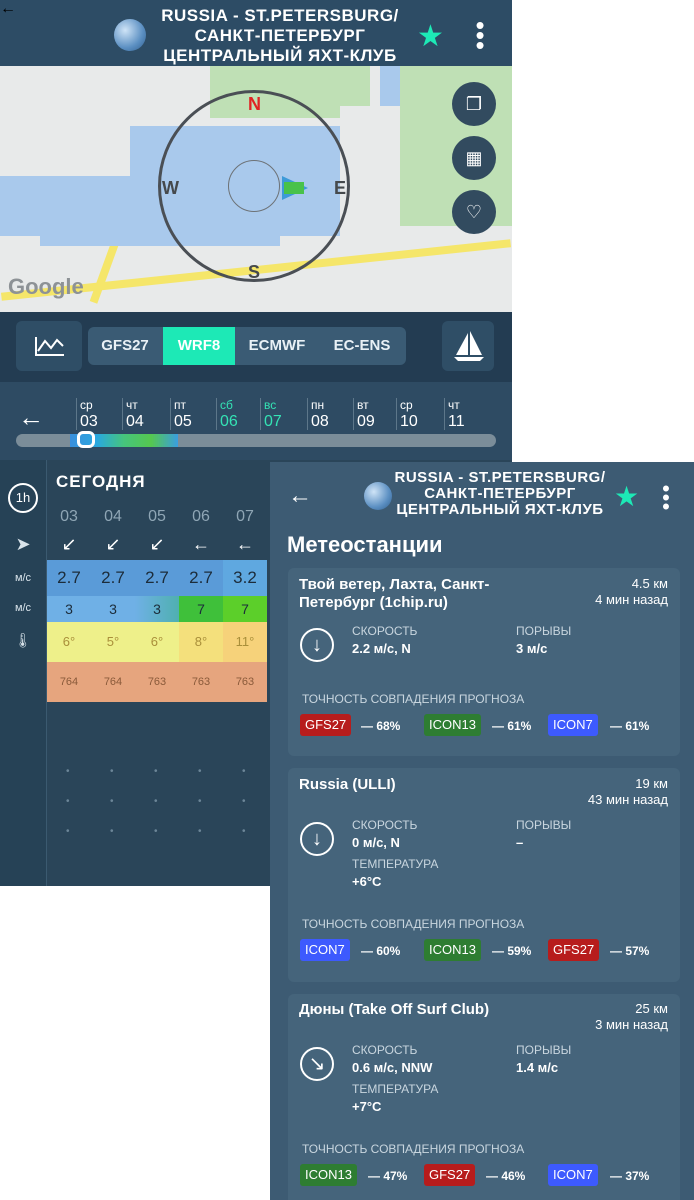  Describe the element at coordinates (294, 188) in the screenshot. I see `wind-sector-green` at that location.